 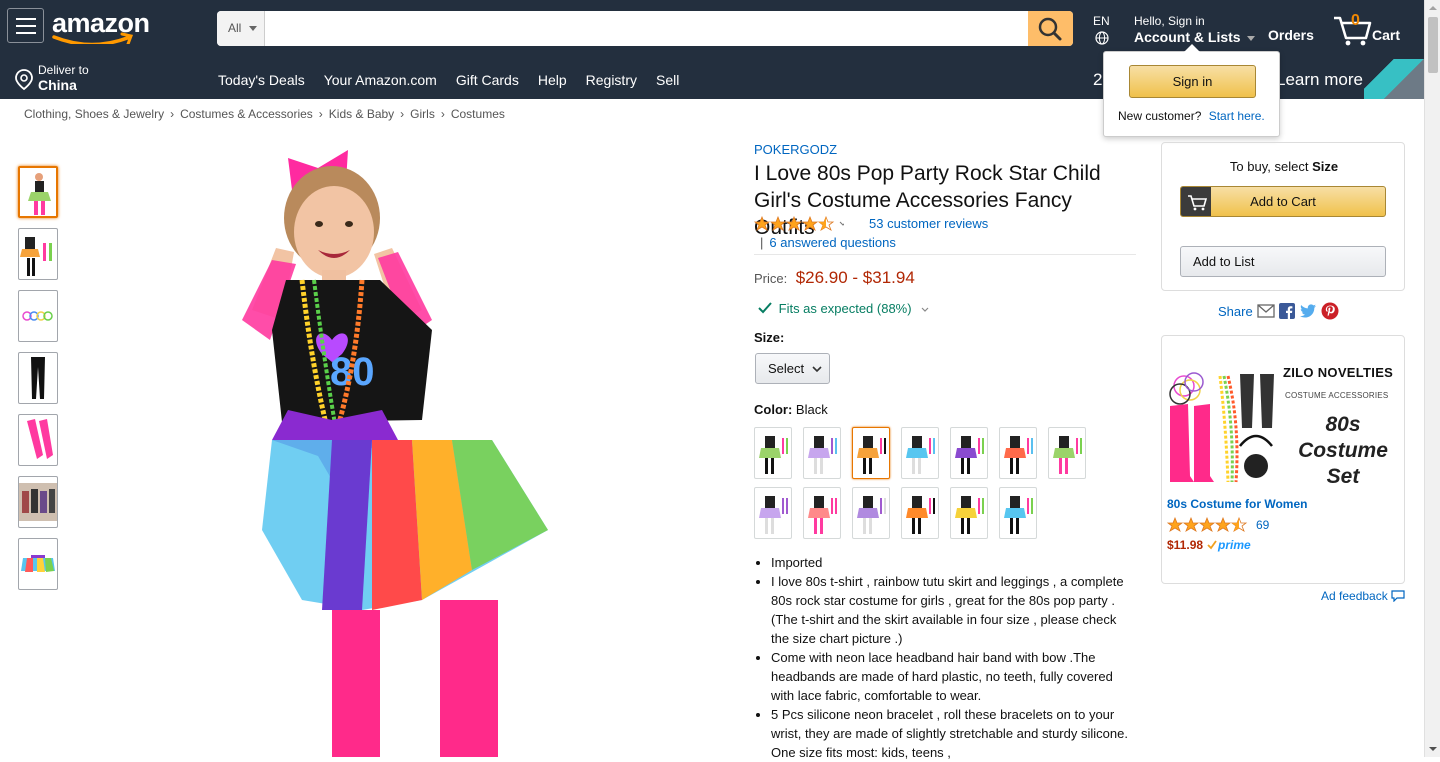 I want to click on language-label: EN, so click(x=1101, y=21).